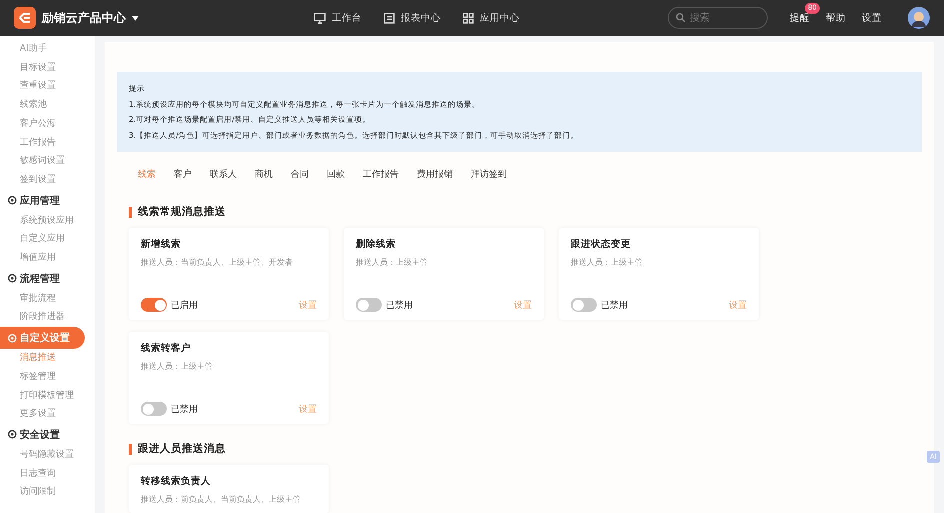 Image resolution: width=944 pixels, height=513 pixels. I want to click on nav-link: 工作台, so click(338, 18).